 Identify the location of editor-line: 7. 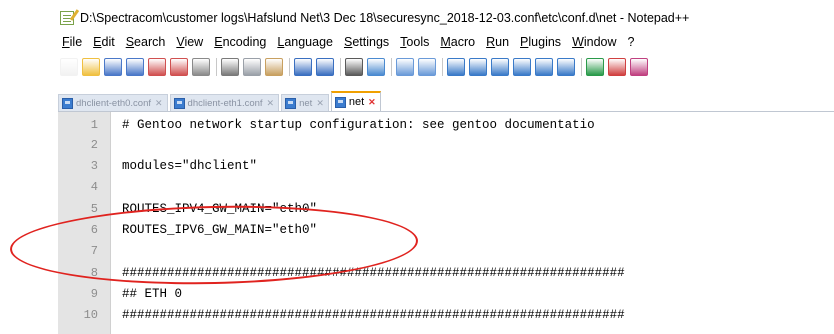
(446, 251).